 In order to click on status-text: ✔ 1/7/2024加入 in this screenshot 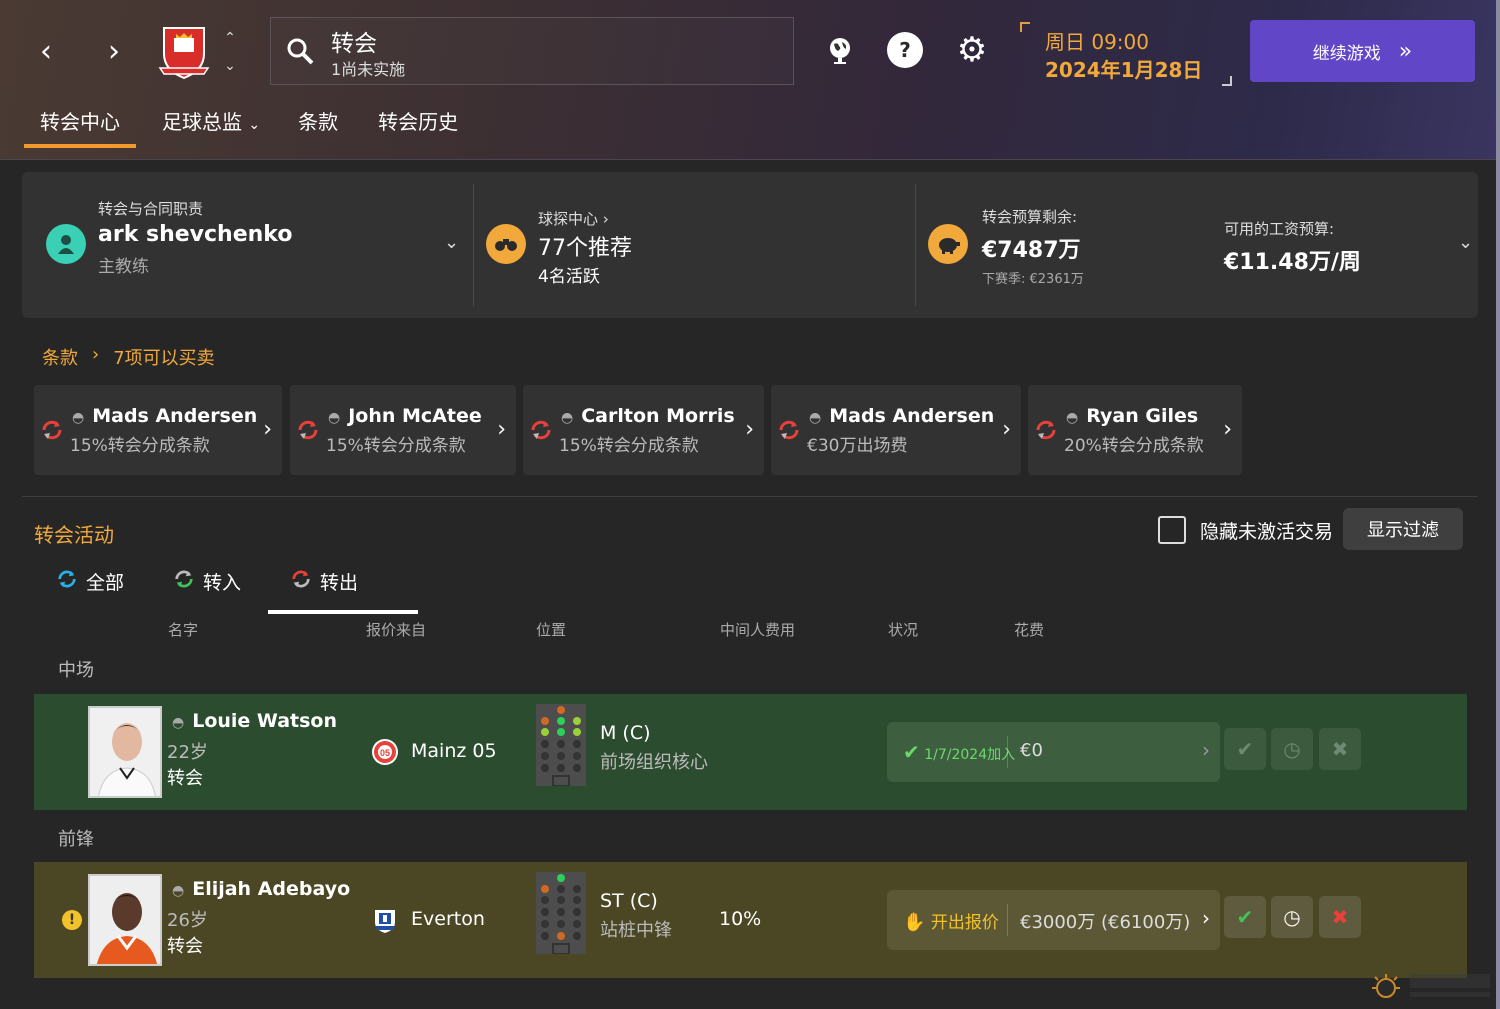, I will do `click(959, 752)`.